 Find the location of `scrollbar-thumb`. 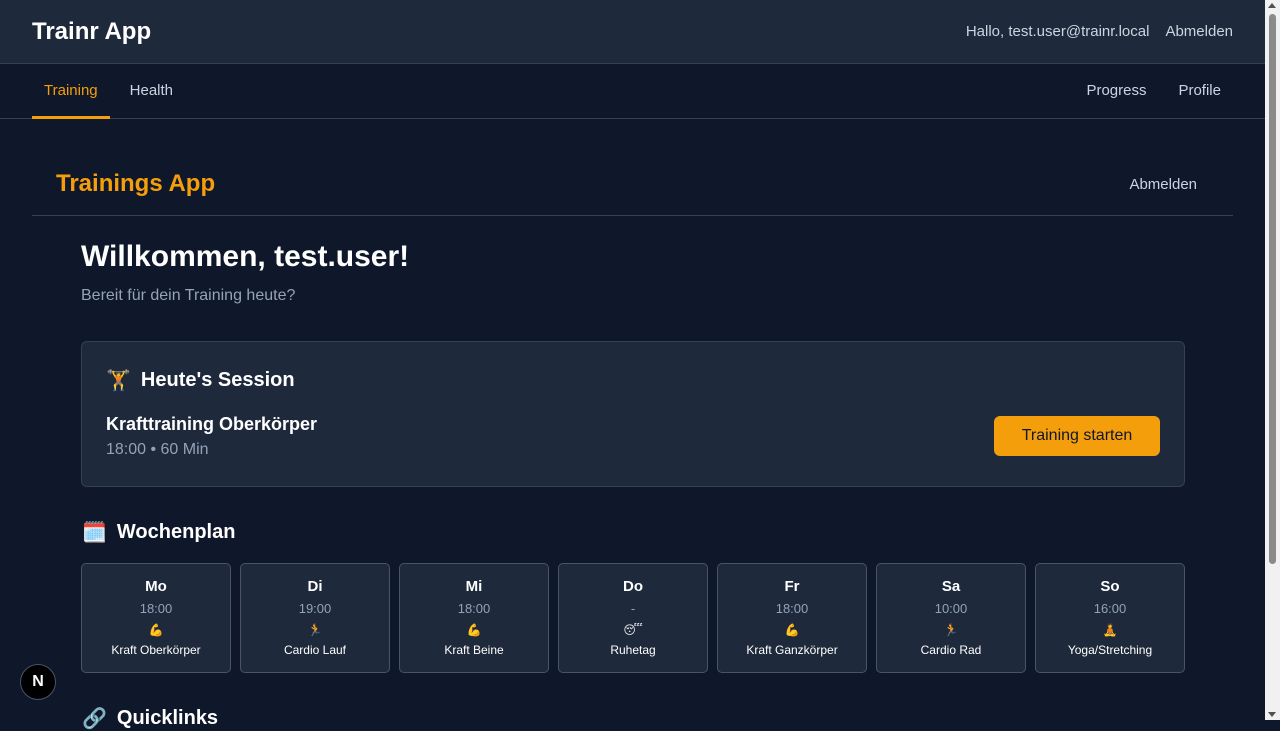

scrollbar-thumb is located at coordinates (1272, 289).